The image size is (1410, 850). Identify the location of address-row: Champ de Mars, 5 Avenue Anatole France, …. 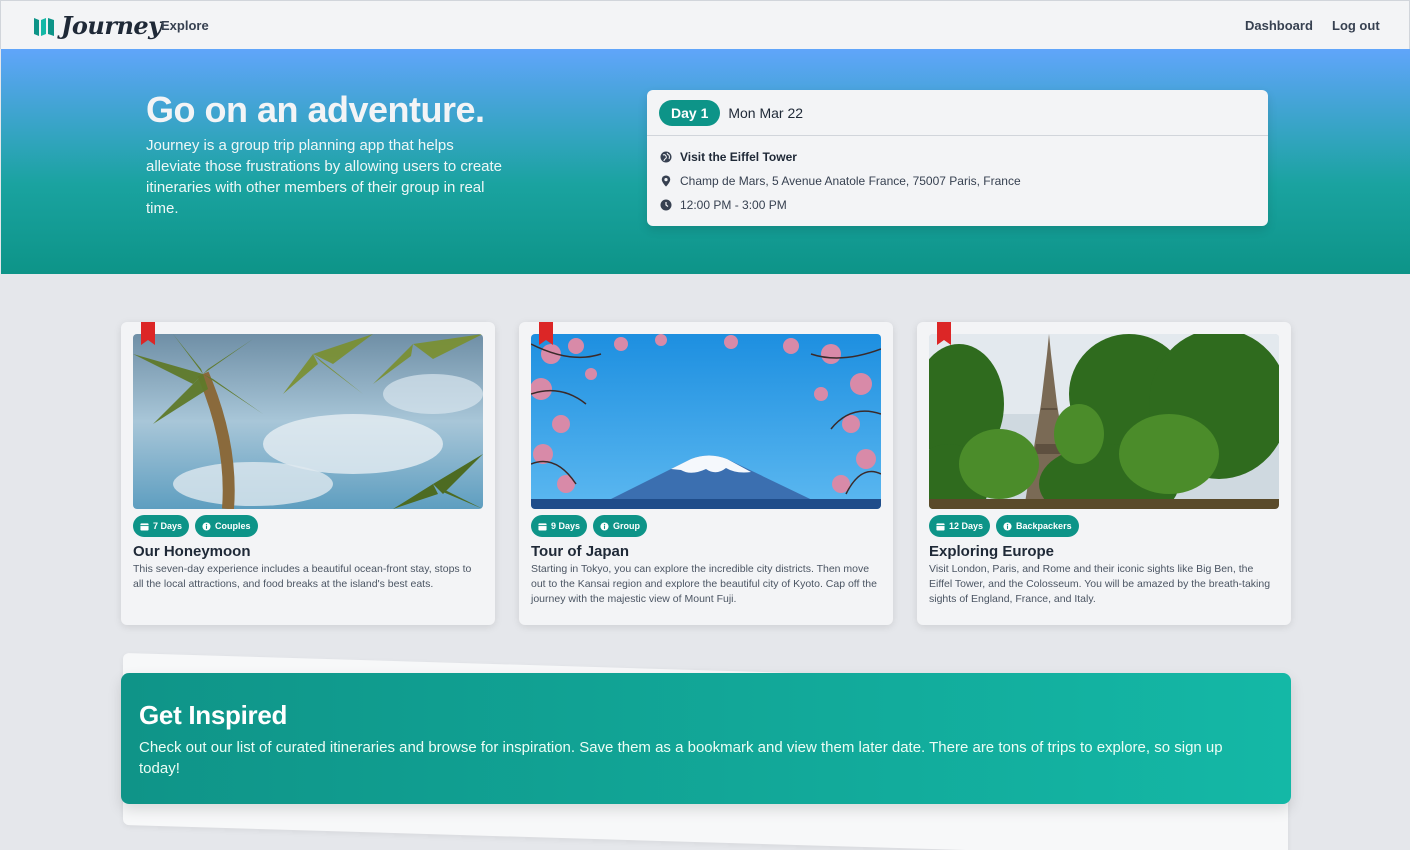
(840, 181).